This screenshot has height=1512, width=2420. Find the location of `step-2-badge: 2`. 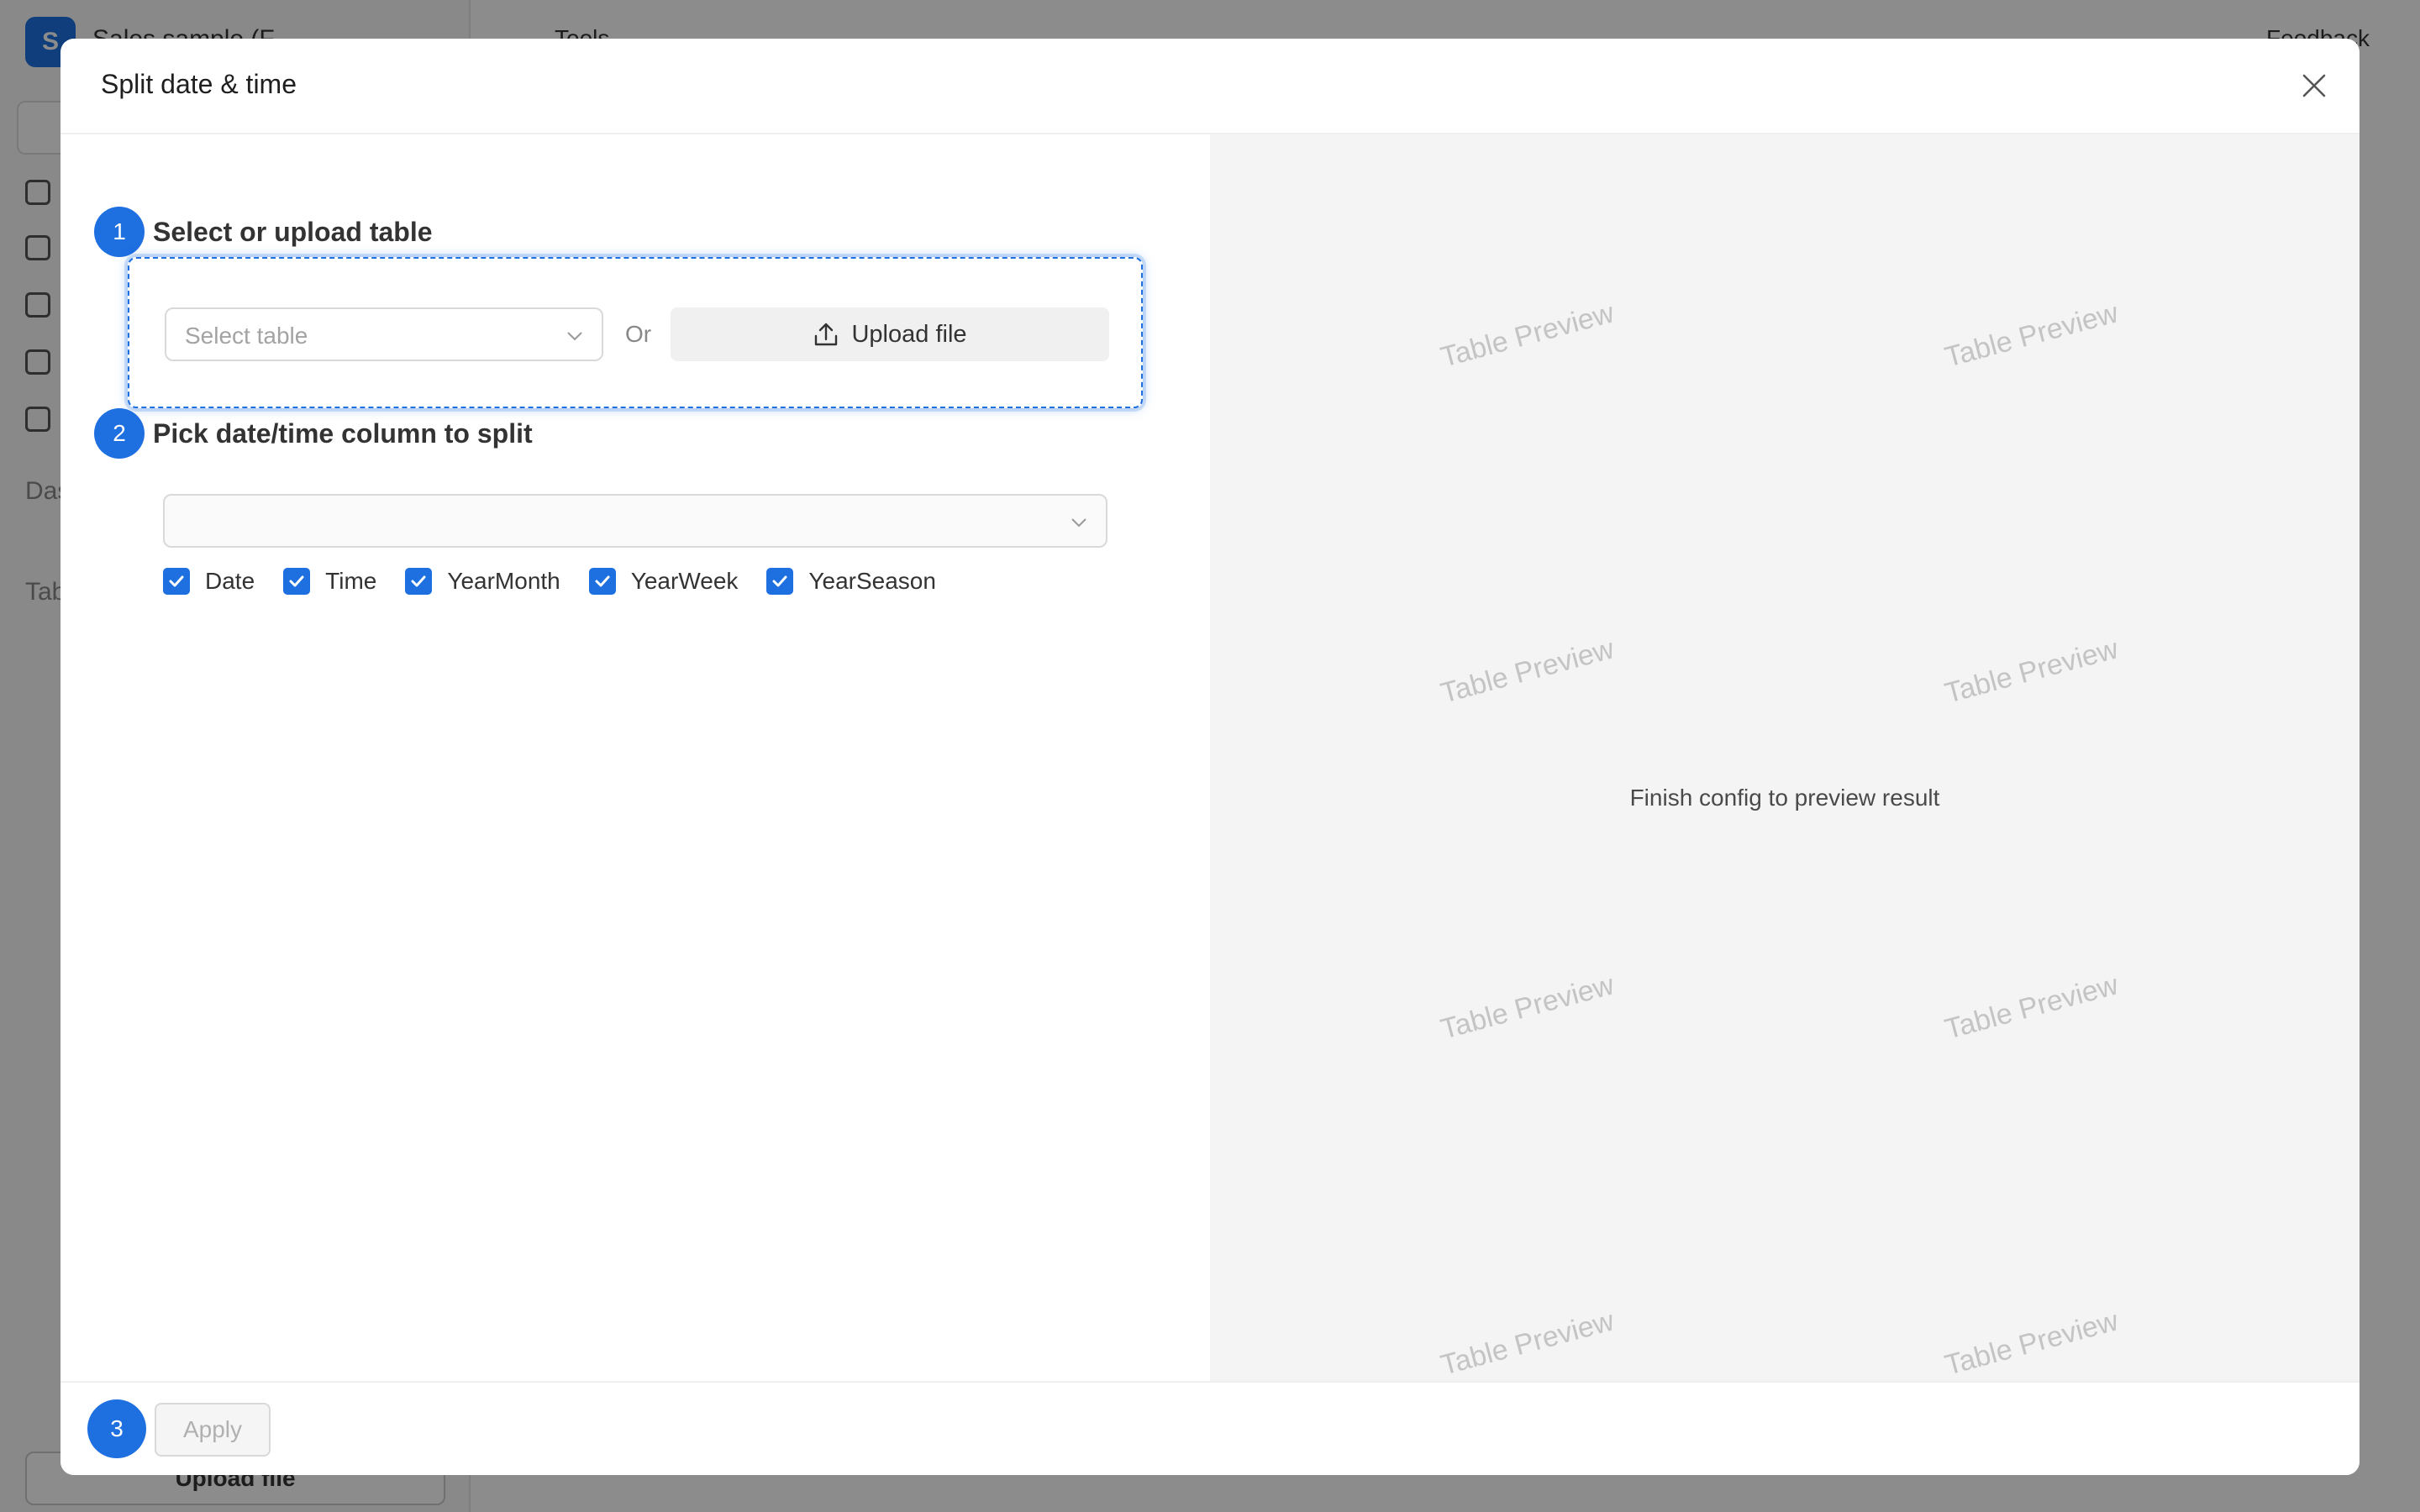

step-2-badge: 2 is located at coordinates (120, 433).